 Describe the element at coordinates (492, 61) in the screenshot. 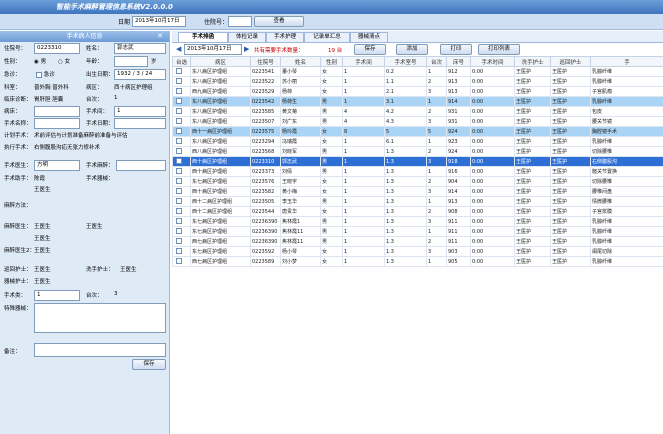

I see `column-header: 手术时间` at that location.